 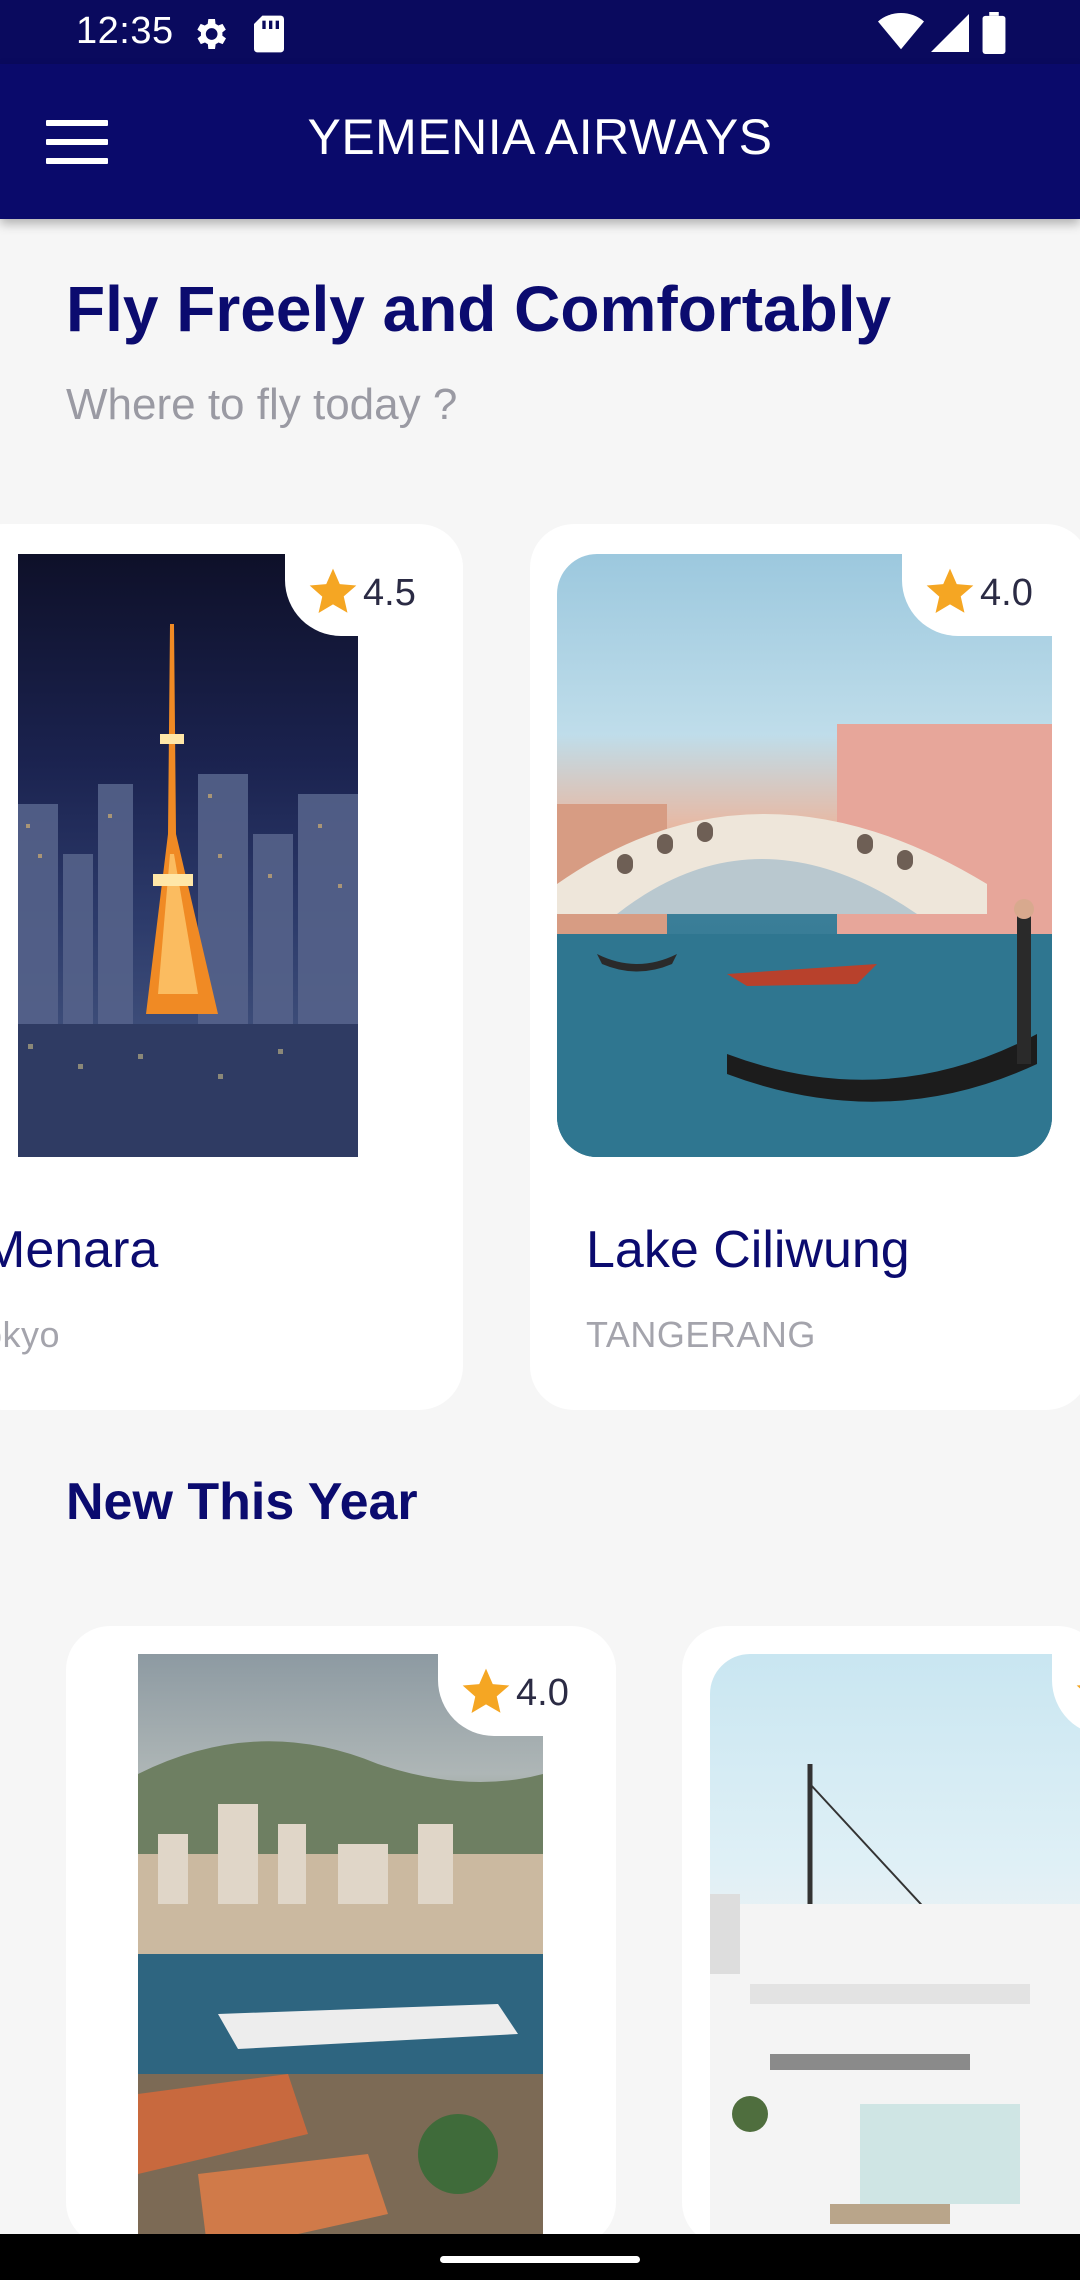 What do you see at coordinates (748, 1250) in the screenshot?
I see `destination-name: Lake Ciliwung` at bounding box center [748, 1250].